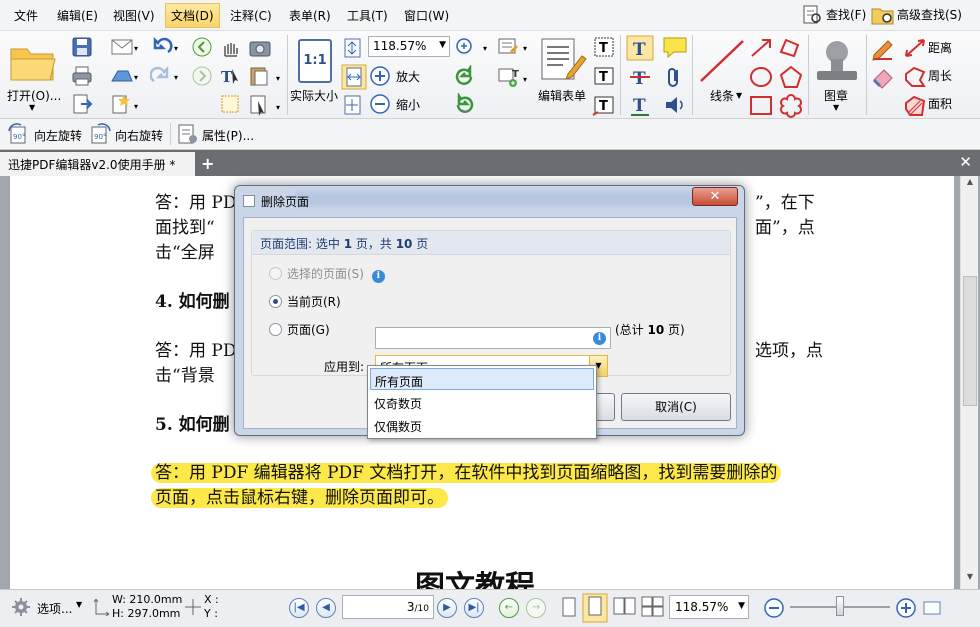  What do you see at coordinates (837, 60) in the screenshot?
I see `stamp-icon` at bounding box center [837, 60].